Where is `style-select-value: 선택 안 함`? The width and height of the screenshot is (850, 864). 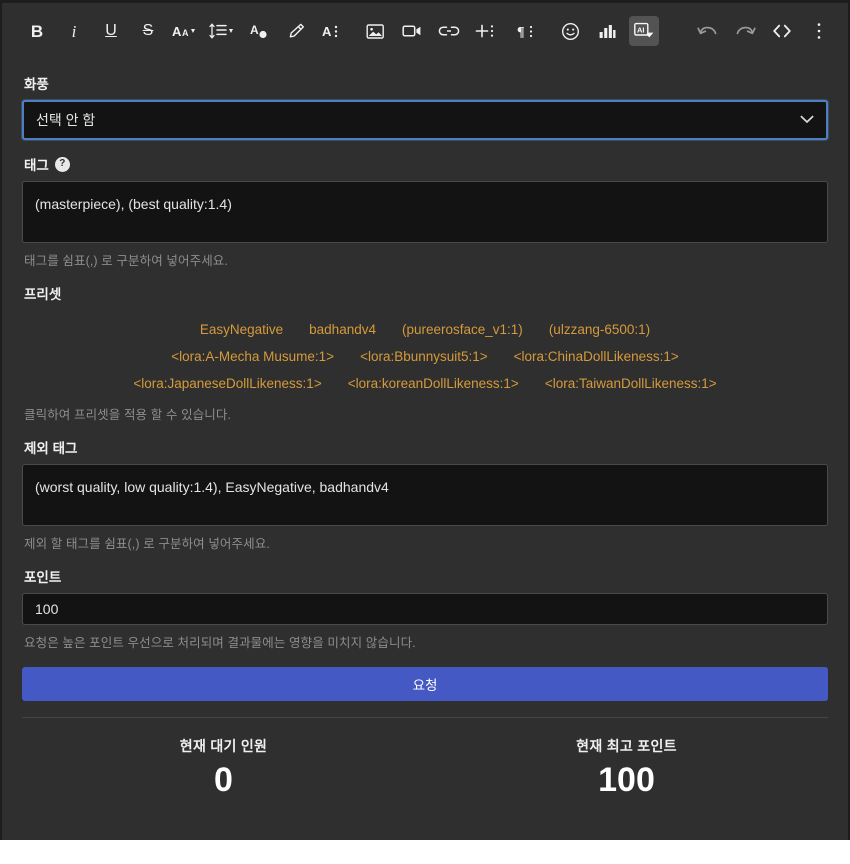 style-select-value: 선택 안 함 is located at coordinates (66, 120).